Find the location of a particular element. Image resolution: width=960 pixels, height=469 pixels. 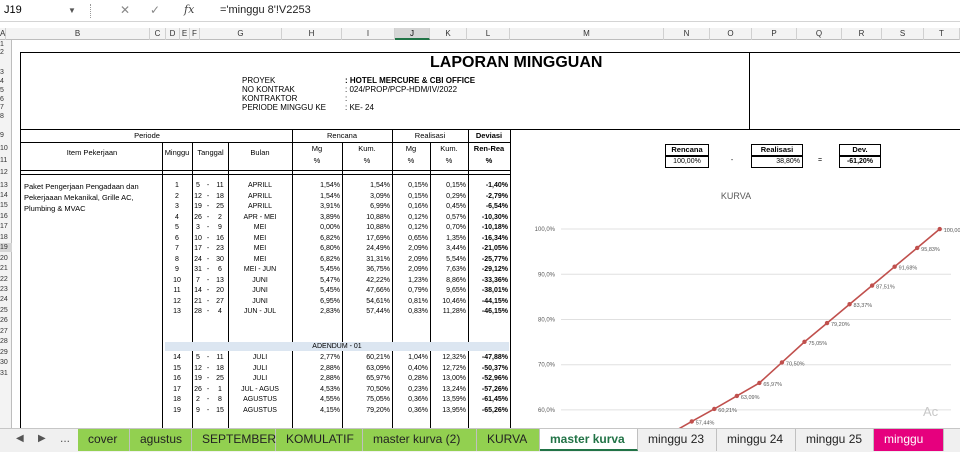

sheet-tab-cover: cover is located at coordinates (104, 440).